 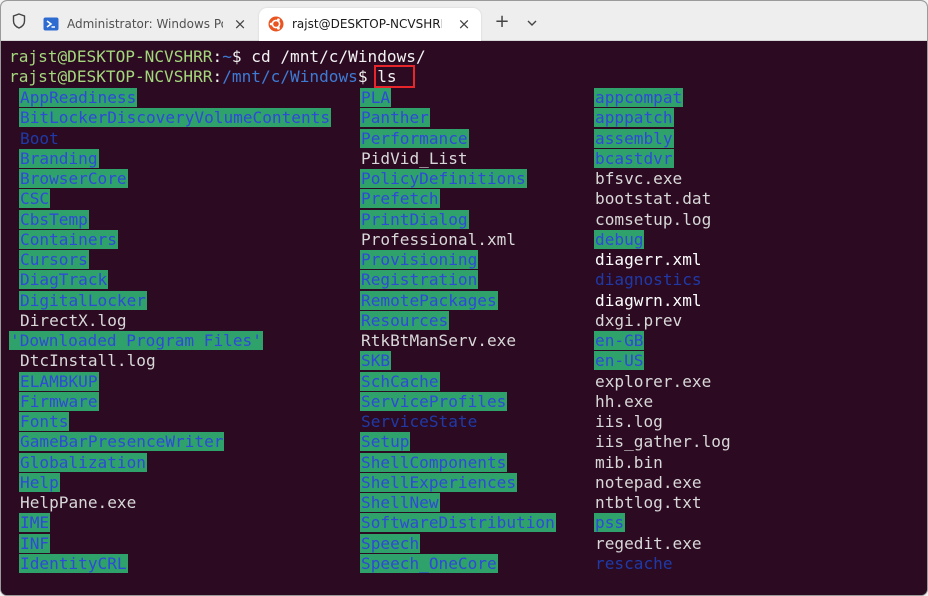 I want to click on shield-icon, so click(x=19, y=21).